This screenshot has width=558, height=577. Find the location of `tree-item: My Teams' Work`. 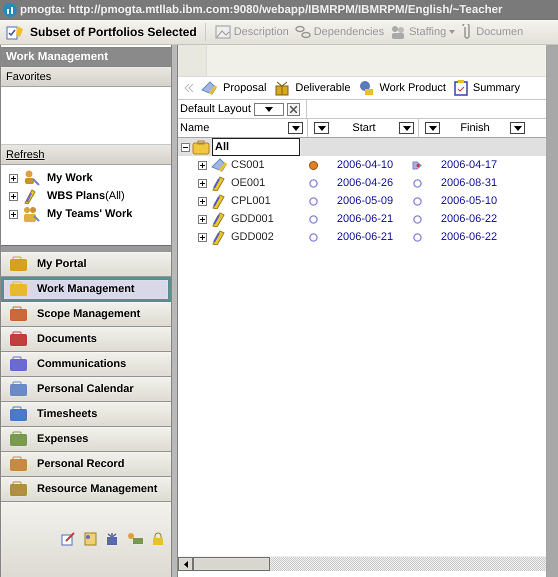

tree-item: My Teams' Work is located at coordinates (89, 214).